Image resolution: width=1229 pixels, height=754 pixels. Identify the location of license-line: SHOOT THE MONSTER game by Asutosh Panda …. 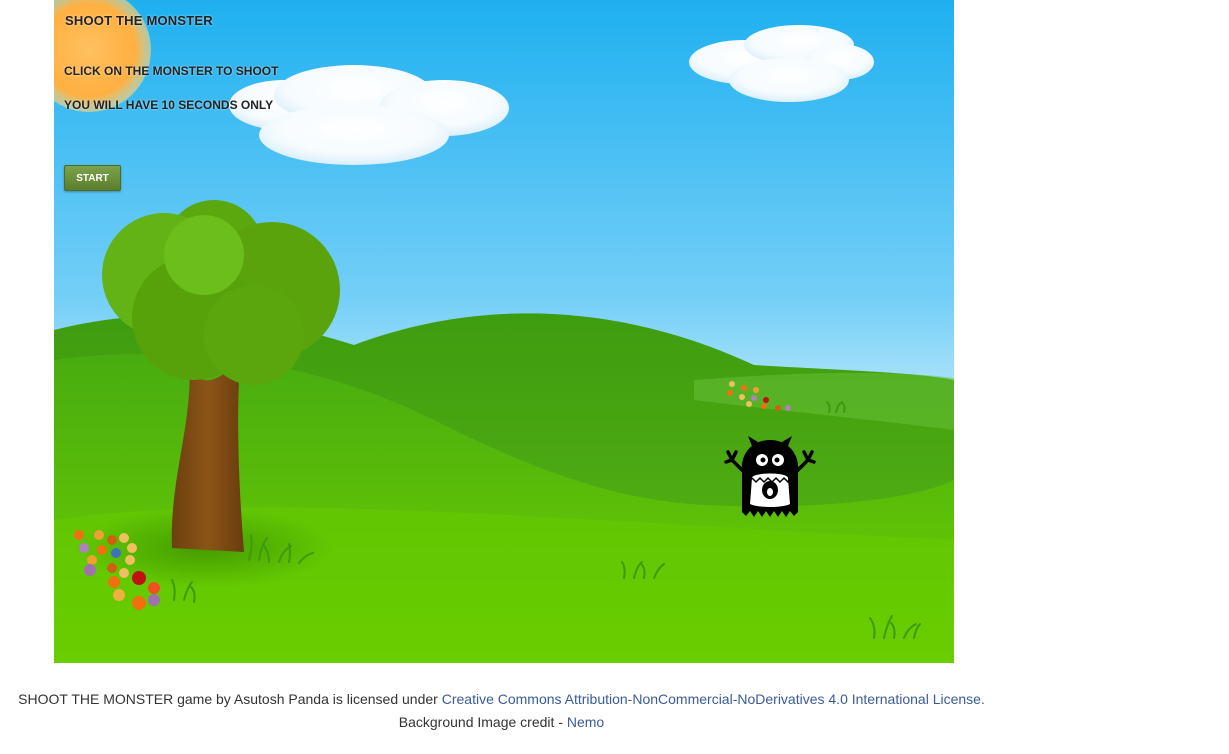
(501, 699).